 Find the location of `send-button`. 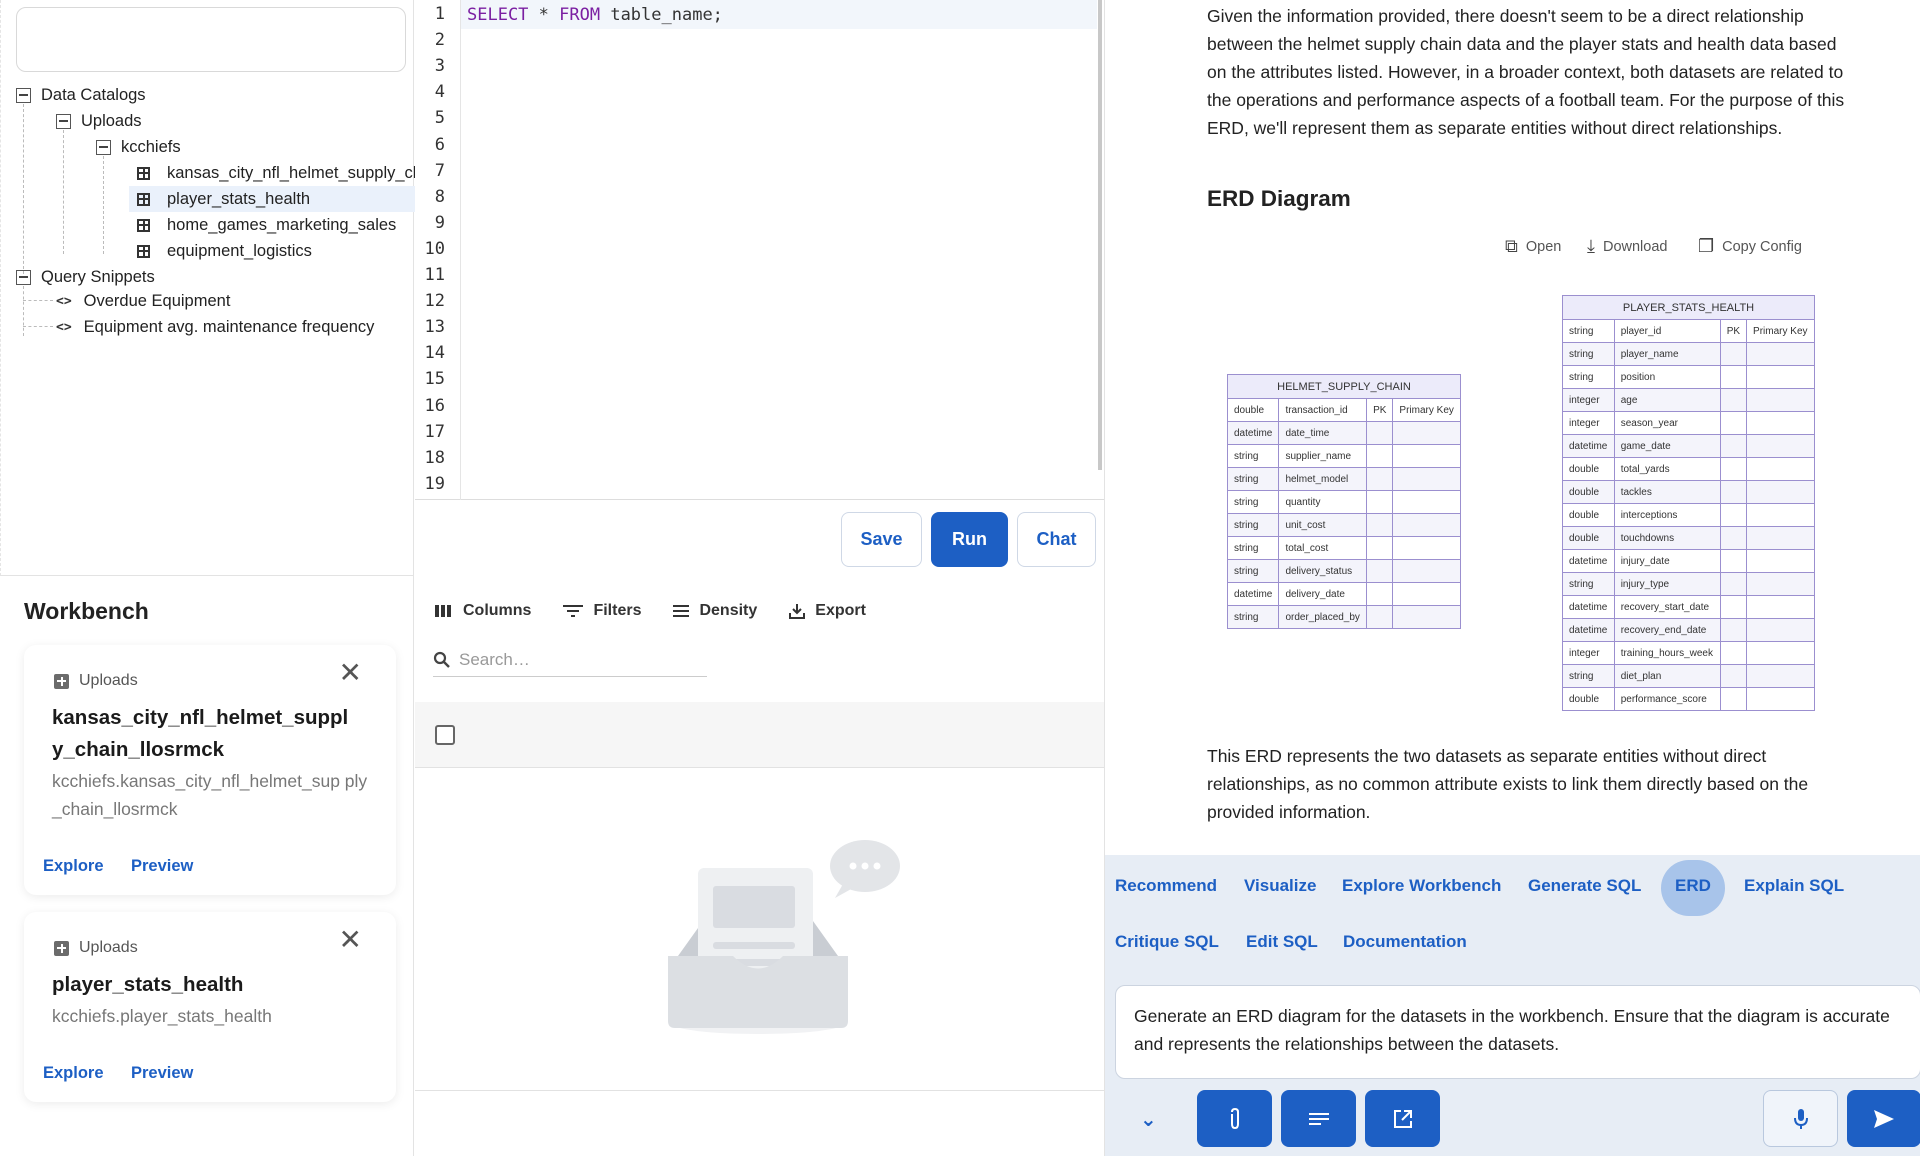

send-button is located at coordinates (1883, 1118).